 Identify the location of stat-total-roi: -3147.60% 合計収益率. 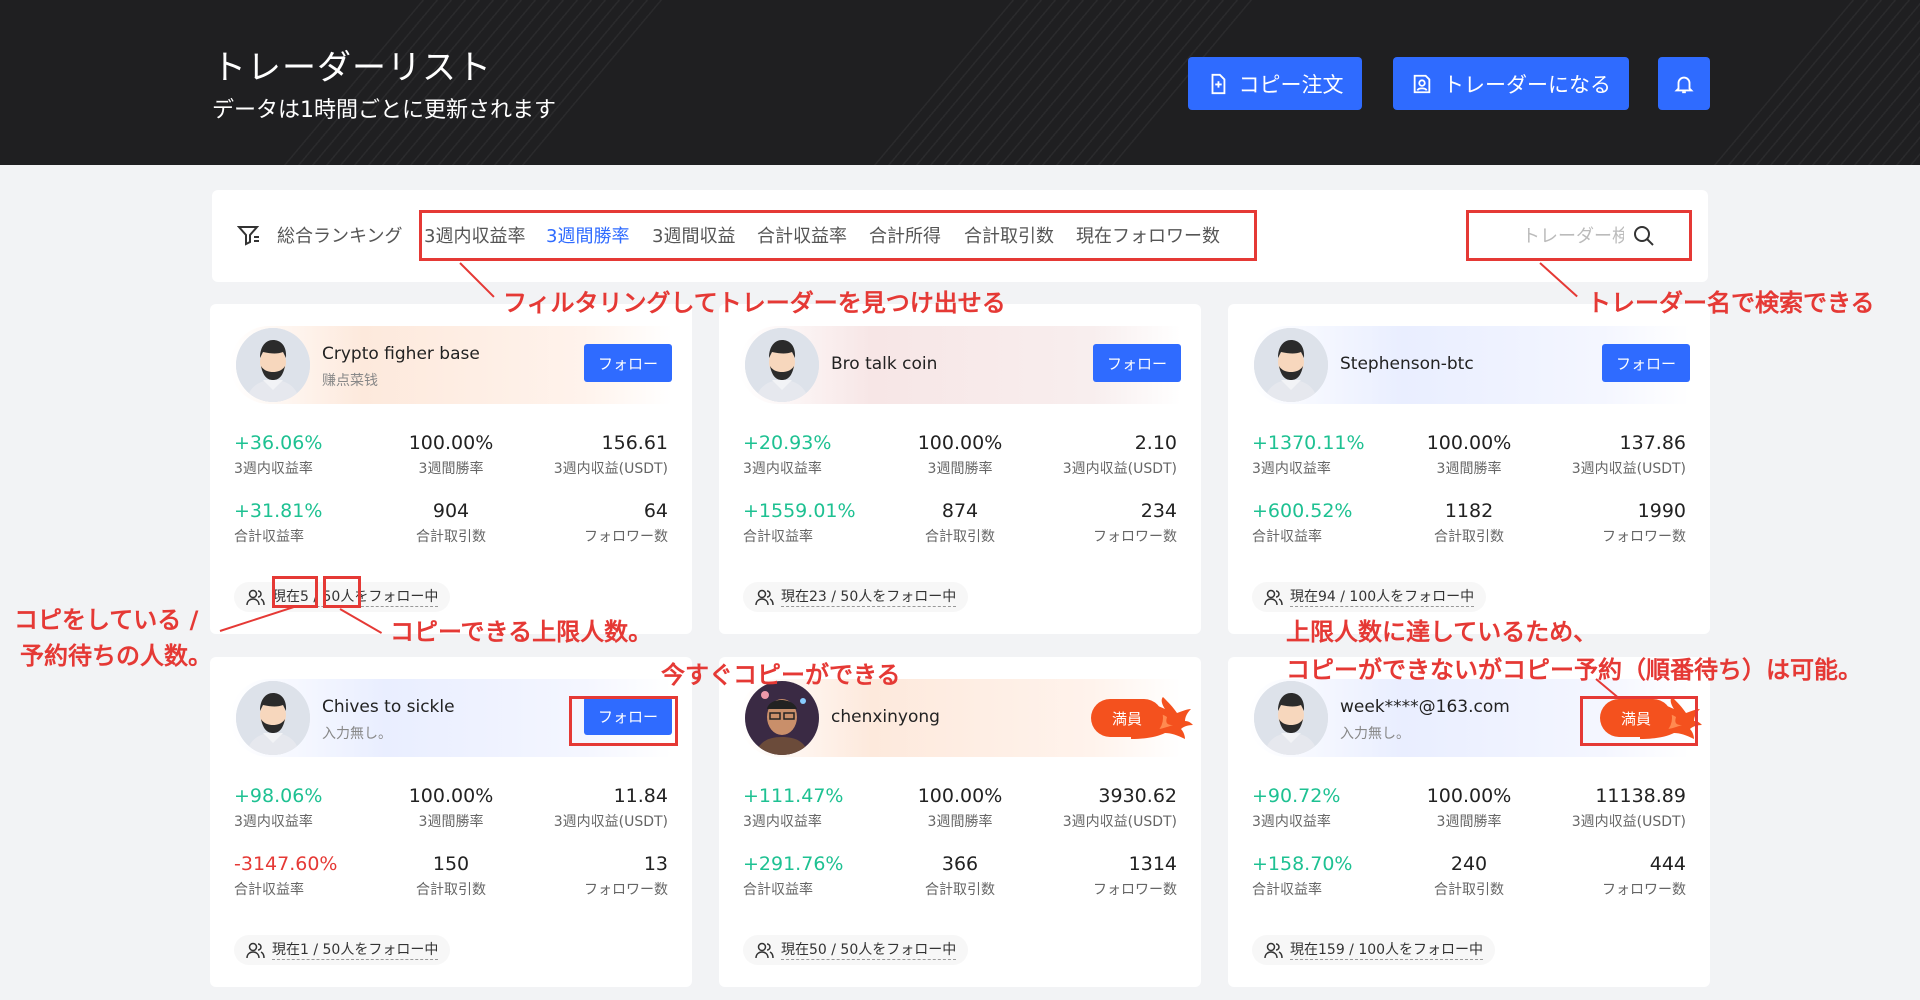
(286, 875).